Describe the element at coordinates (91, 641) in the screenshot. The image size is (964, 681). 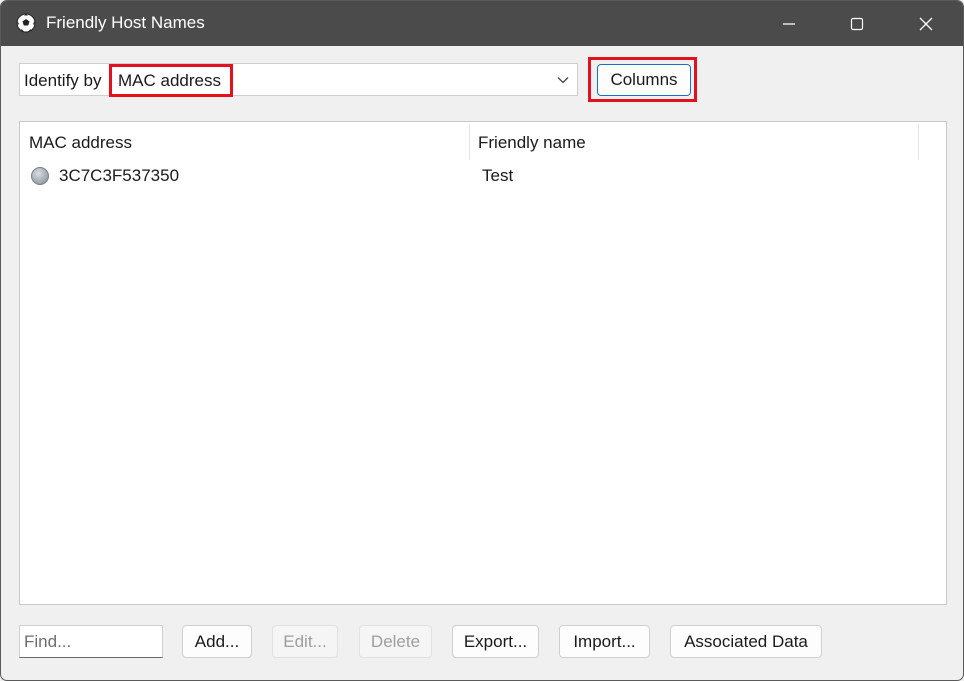
I see `find-input` at that location.